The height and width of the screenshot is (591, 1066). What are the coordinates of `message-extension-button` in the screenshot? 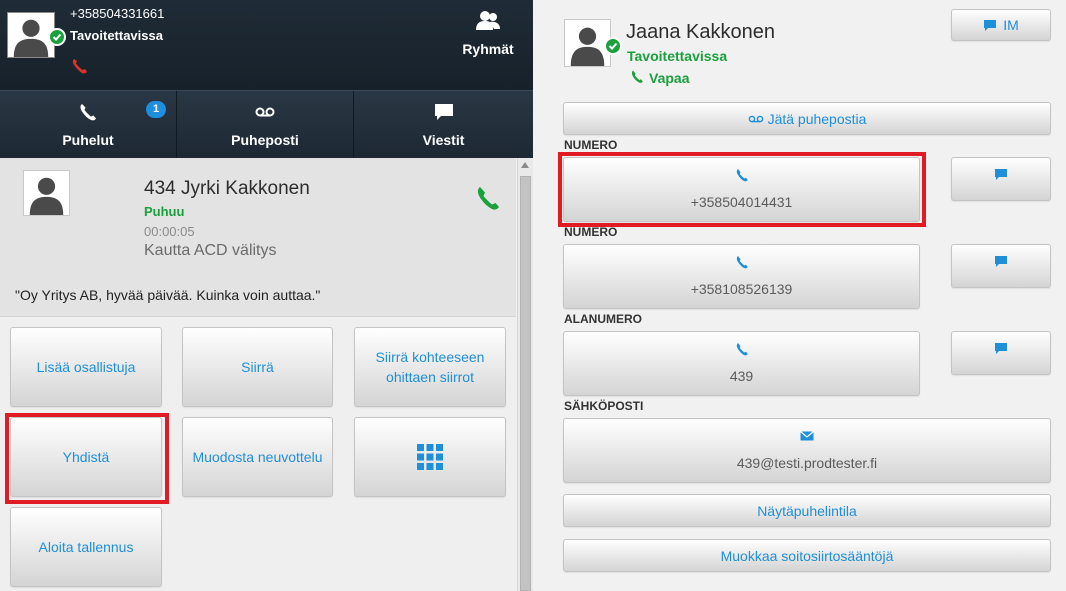 It's located at (1001, 353).